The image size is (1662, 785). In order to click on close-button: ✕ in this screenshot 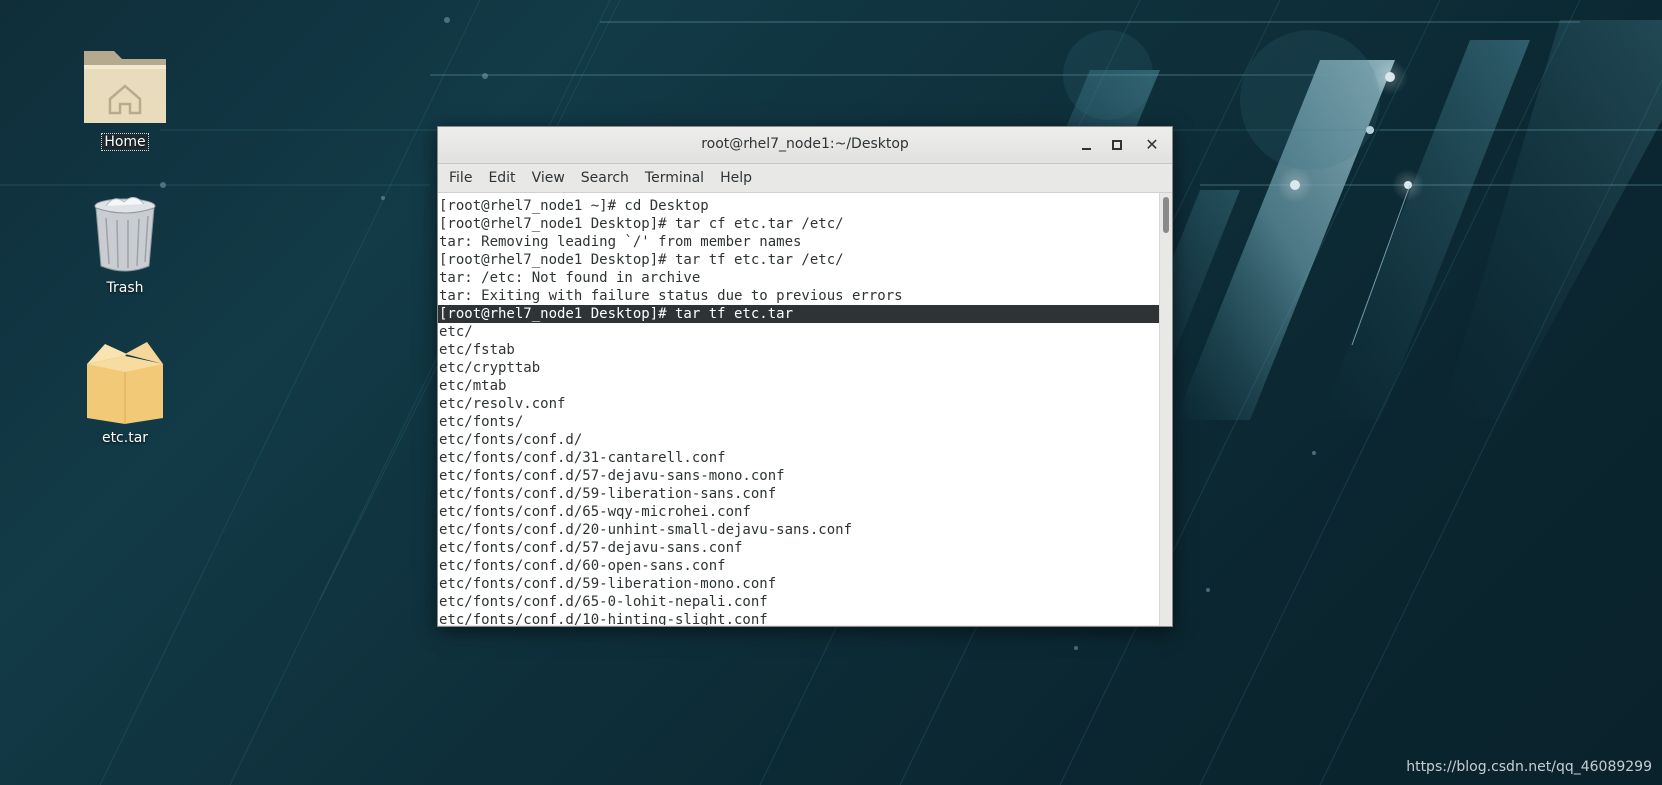, I will do `click(1152, 145)`.